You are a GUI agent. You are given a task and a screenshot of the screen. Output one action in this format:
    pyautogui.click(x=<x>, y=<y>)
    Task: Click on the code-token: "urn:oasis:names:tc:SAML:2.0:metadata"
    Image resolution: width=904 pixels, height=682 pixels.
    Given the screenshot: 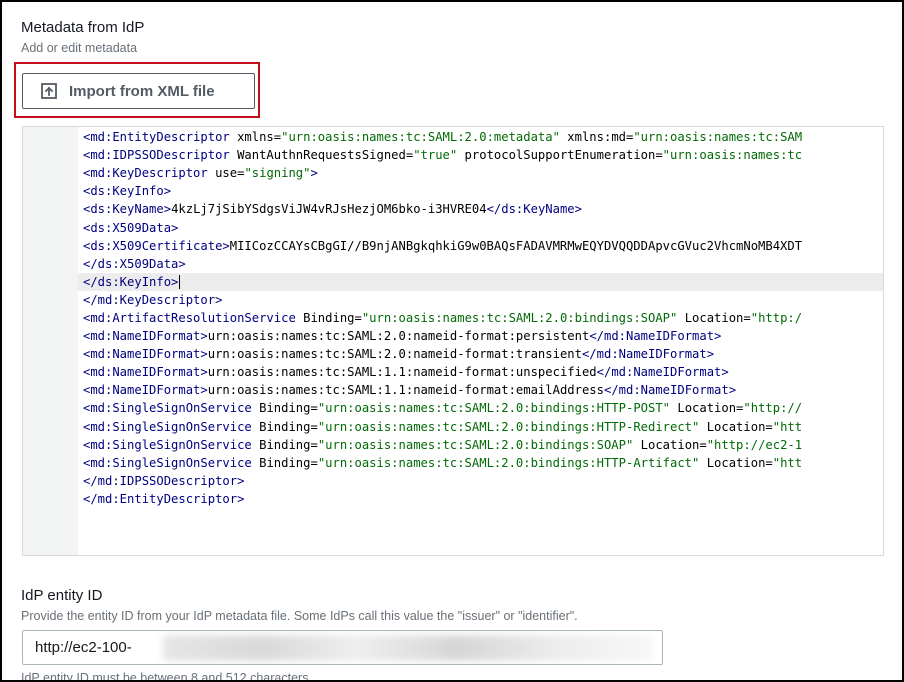 What is the action you would take?
    pyautogui.click(x=420, y=137)
    